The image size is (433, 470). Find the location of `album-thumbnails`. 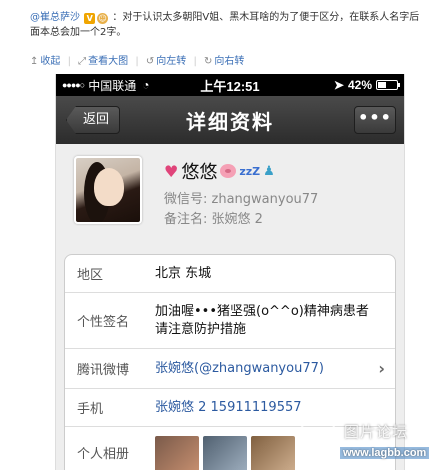

album-thumbnails is located at coordinates (225, 450).